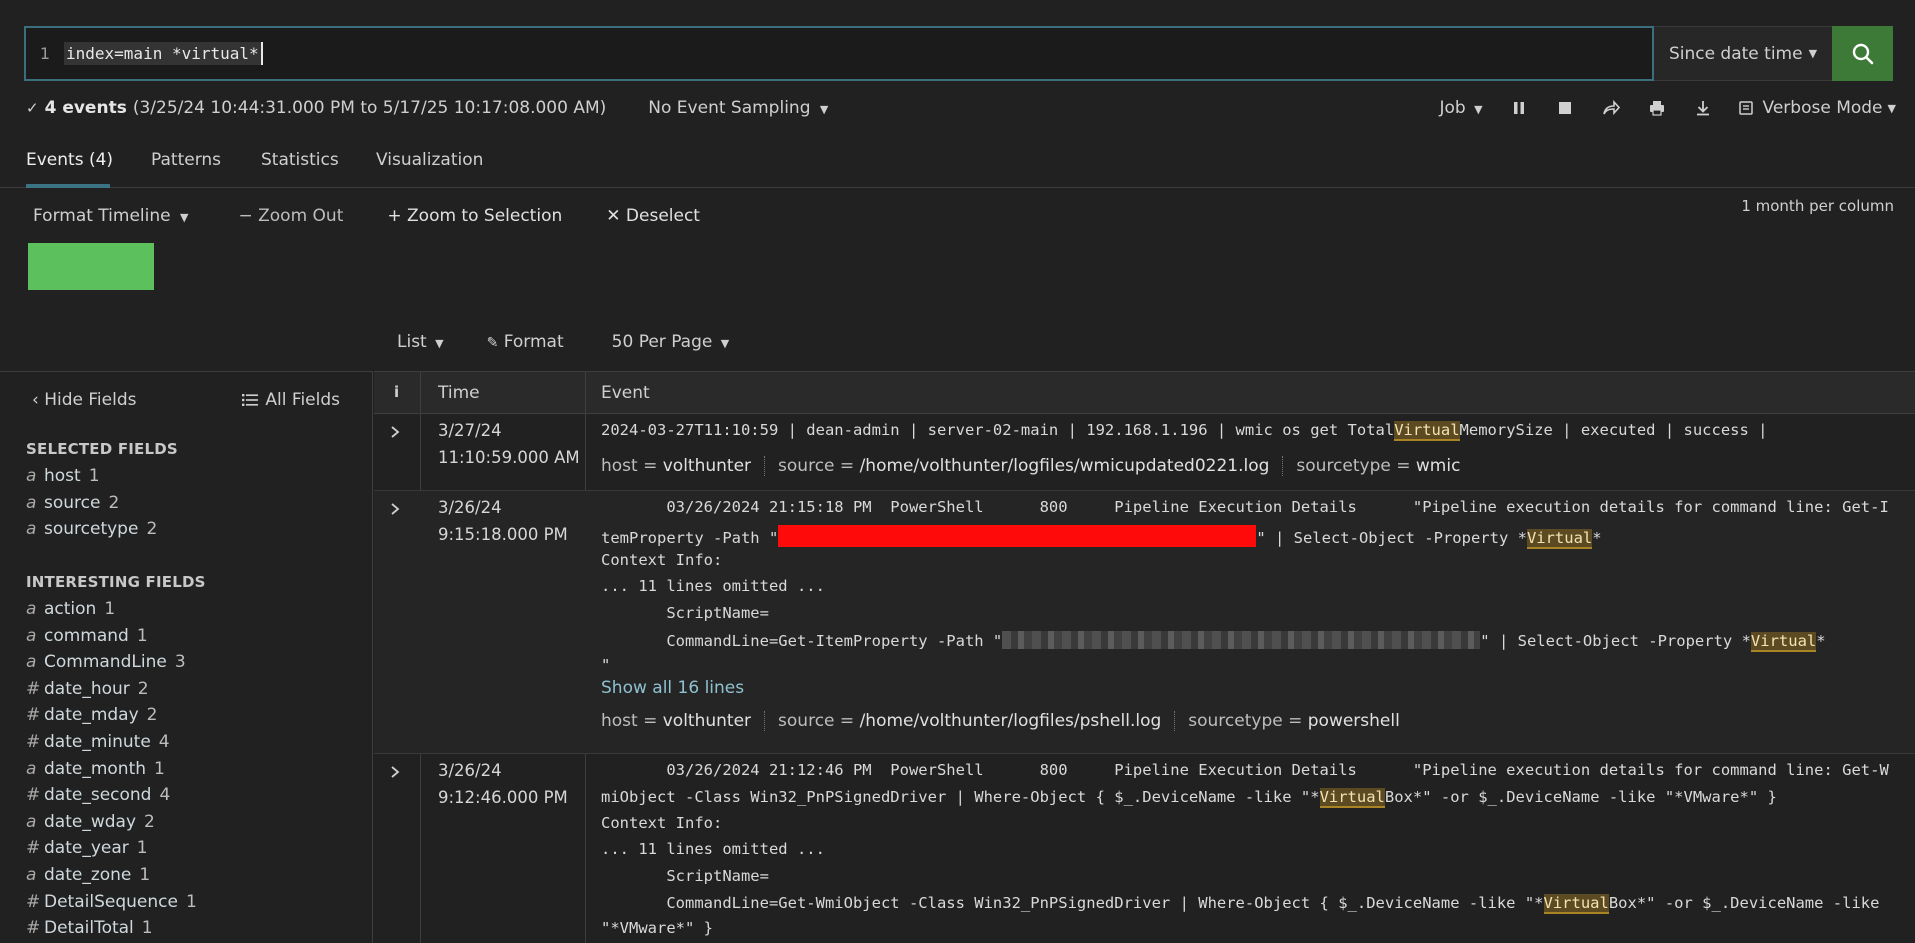 Image resolution: width=1915 pixels, height=943 pixels. What do you see at coordinates (1817, 108) in the screenshot?
I see `search-mode-dropdown: Verbose Mode ▼` at bounding box center [1817, 108].